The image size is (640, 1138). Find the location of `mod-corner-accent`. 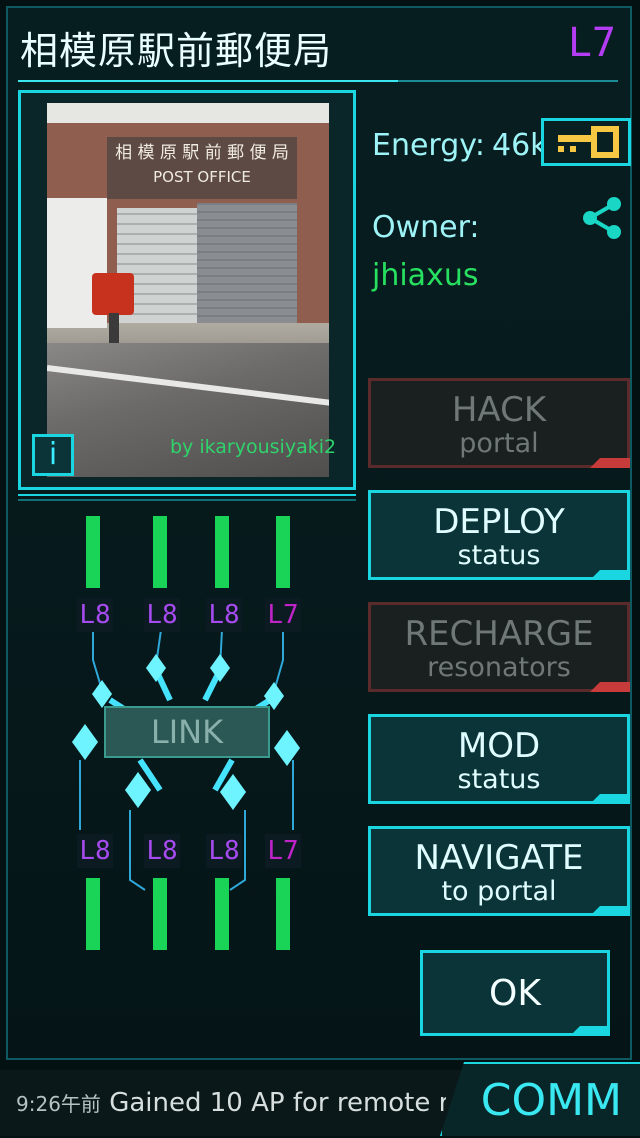

mod-corner-accent is located at coordinates (610, 799).